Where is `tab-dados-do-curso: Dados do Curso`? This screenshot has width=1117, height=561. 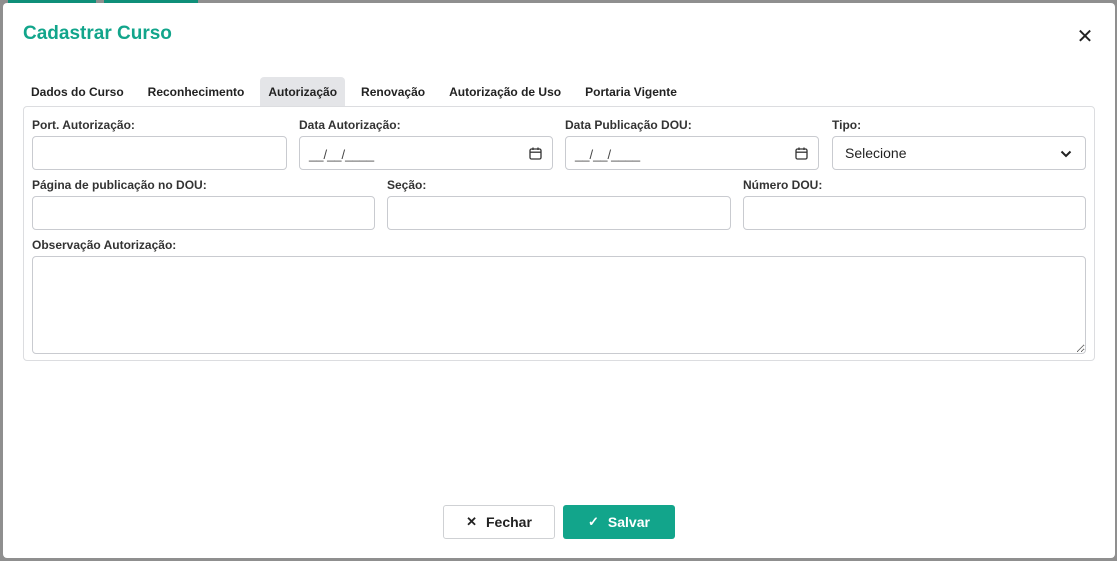
tab-dados-do-curso: Dados do Curso is located at coordinates (77, 92).